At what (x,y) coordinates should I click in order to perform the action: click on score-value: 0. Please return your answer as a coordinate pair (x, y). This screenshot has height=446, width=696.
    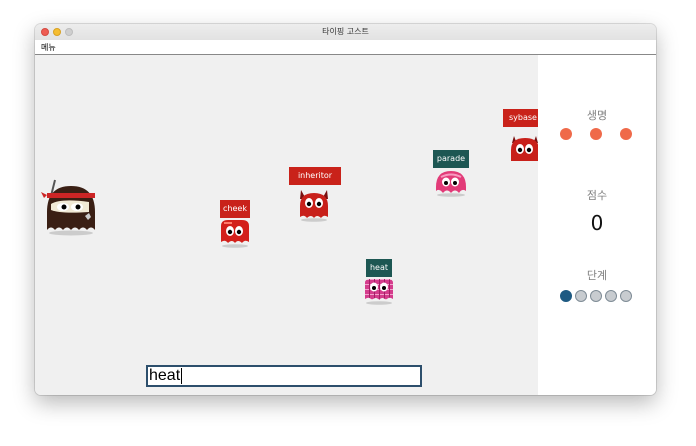
    Looking at the image, I should click on (597, 223).